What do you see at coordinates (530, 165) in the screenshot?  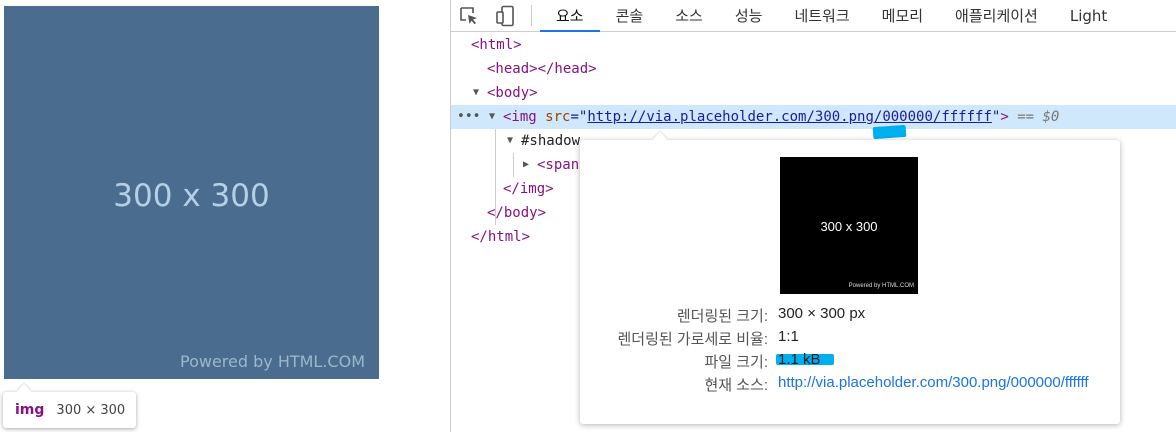 I see `collapsed-arrow-icon: ▶` at bounding box center [530, 165].